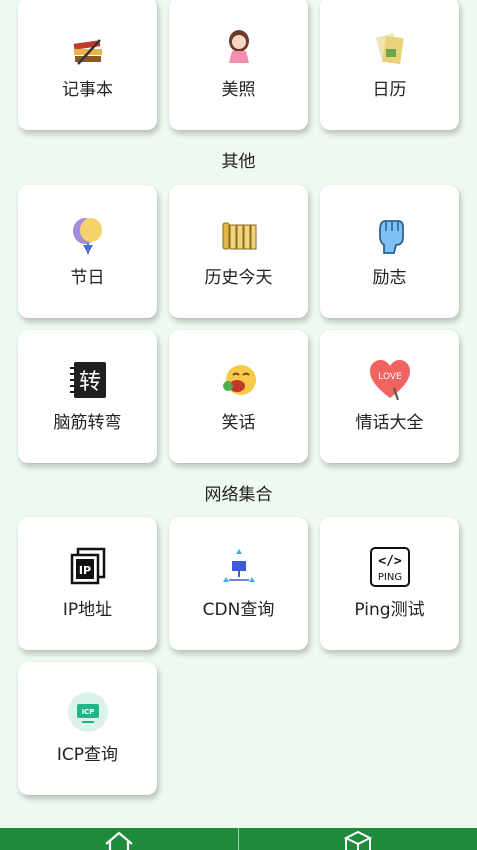 The width and height of the screenshot is (477, 850). I want to click on brain-turn-icon: 转, so click(87, 380).